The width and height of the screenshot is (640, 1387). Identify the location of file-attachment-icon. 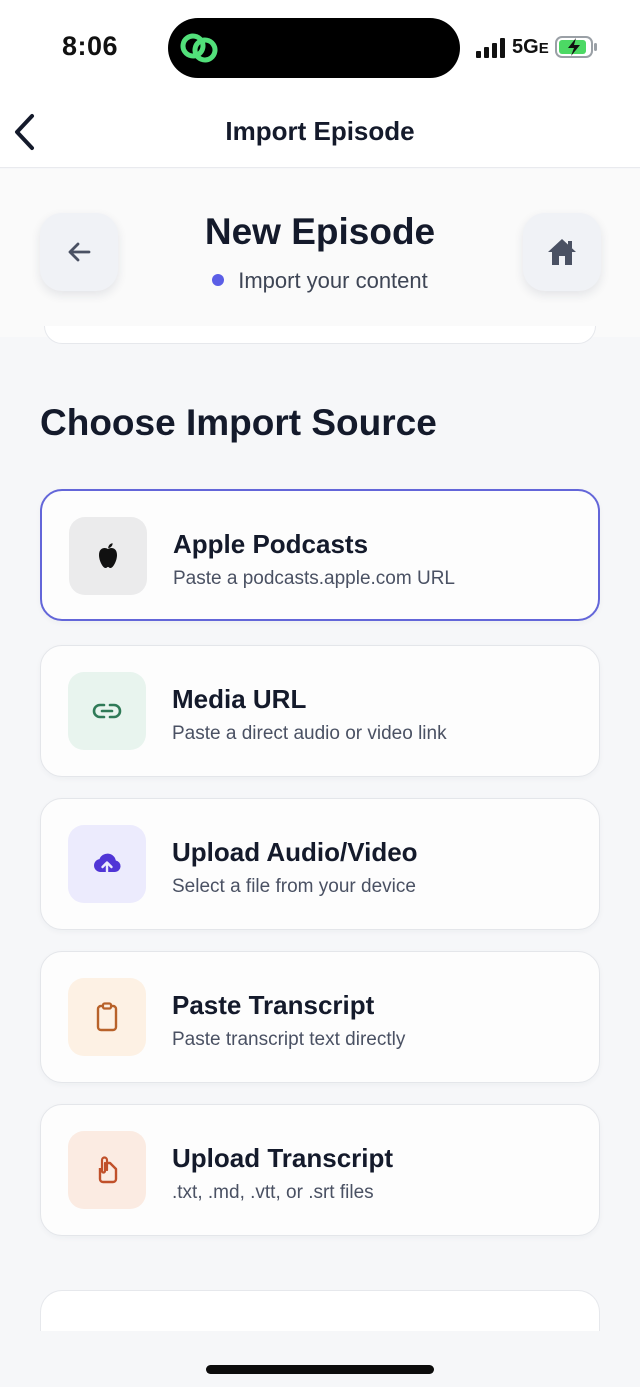
(108, 1170).